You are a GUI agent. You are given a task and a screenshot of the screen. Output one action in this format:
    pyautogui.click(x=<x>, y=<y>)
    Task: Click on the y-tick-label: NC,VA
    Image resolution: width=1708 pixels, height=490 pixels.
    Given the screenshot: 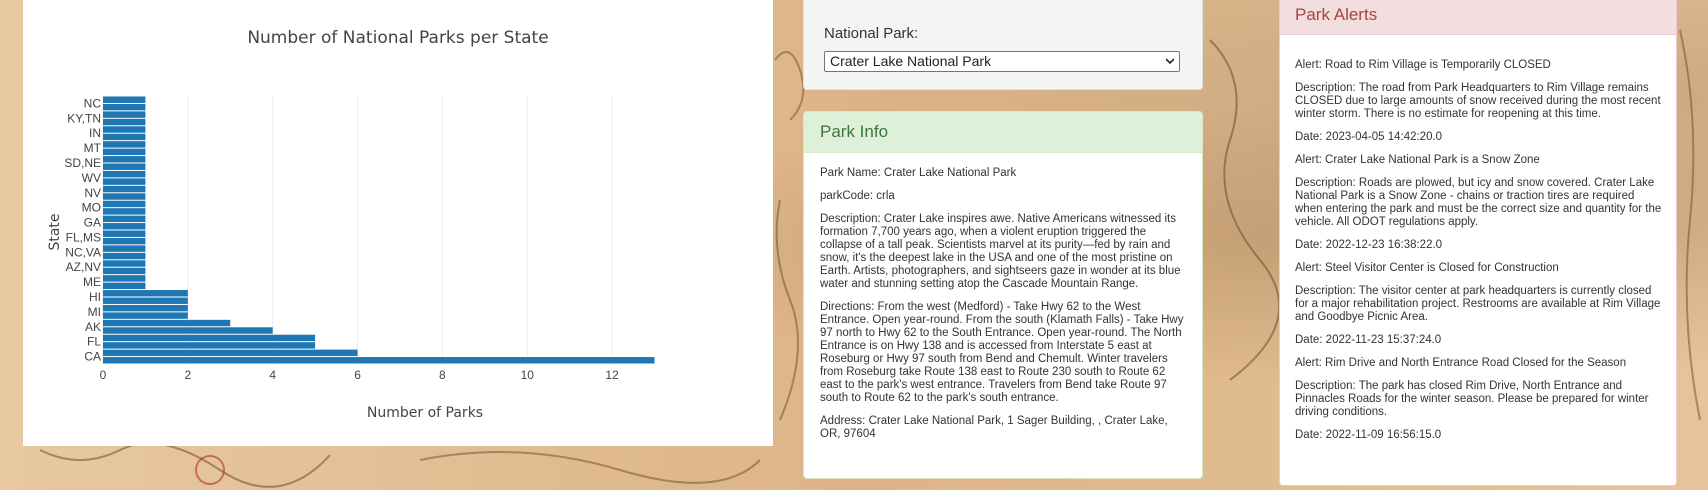 What is the action you would take?
    pyautogui.click(x=83, y=252)
    